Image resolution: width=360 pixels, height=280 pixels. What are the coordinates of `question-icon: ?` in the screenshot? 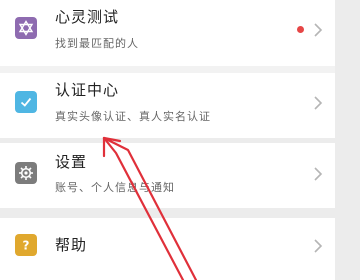 It's located at (26, 245).